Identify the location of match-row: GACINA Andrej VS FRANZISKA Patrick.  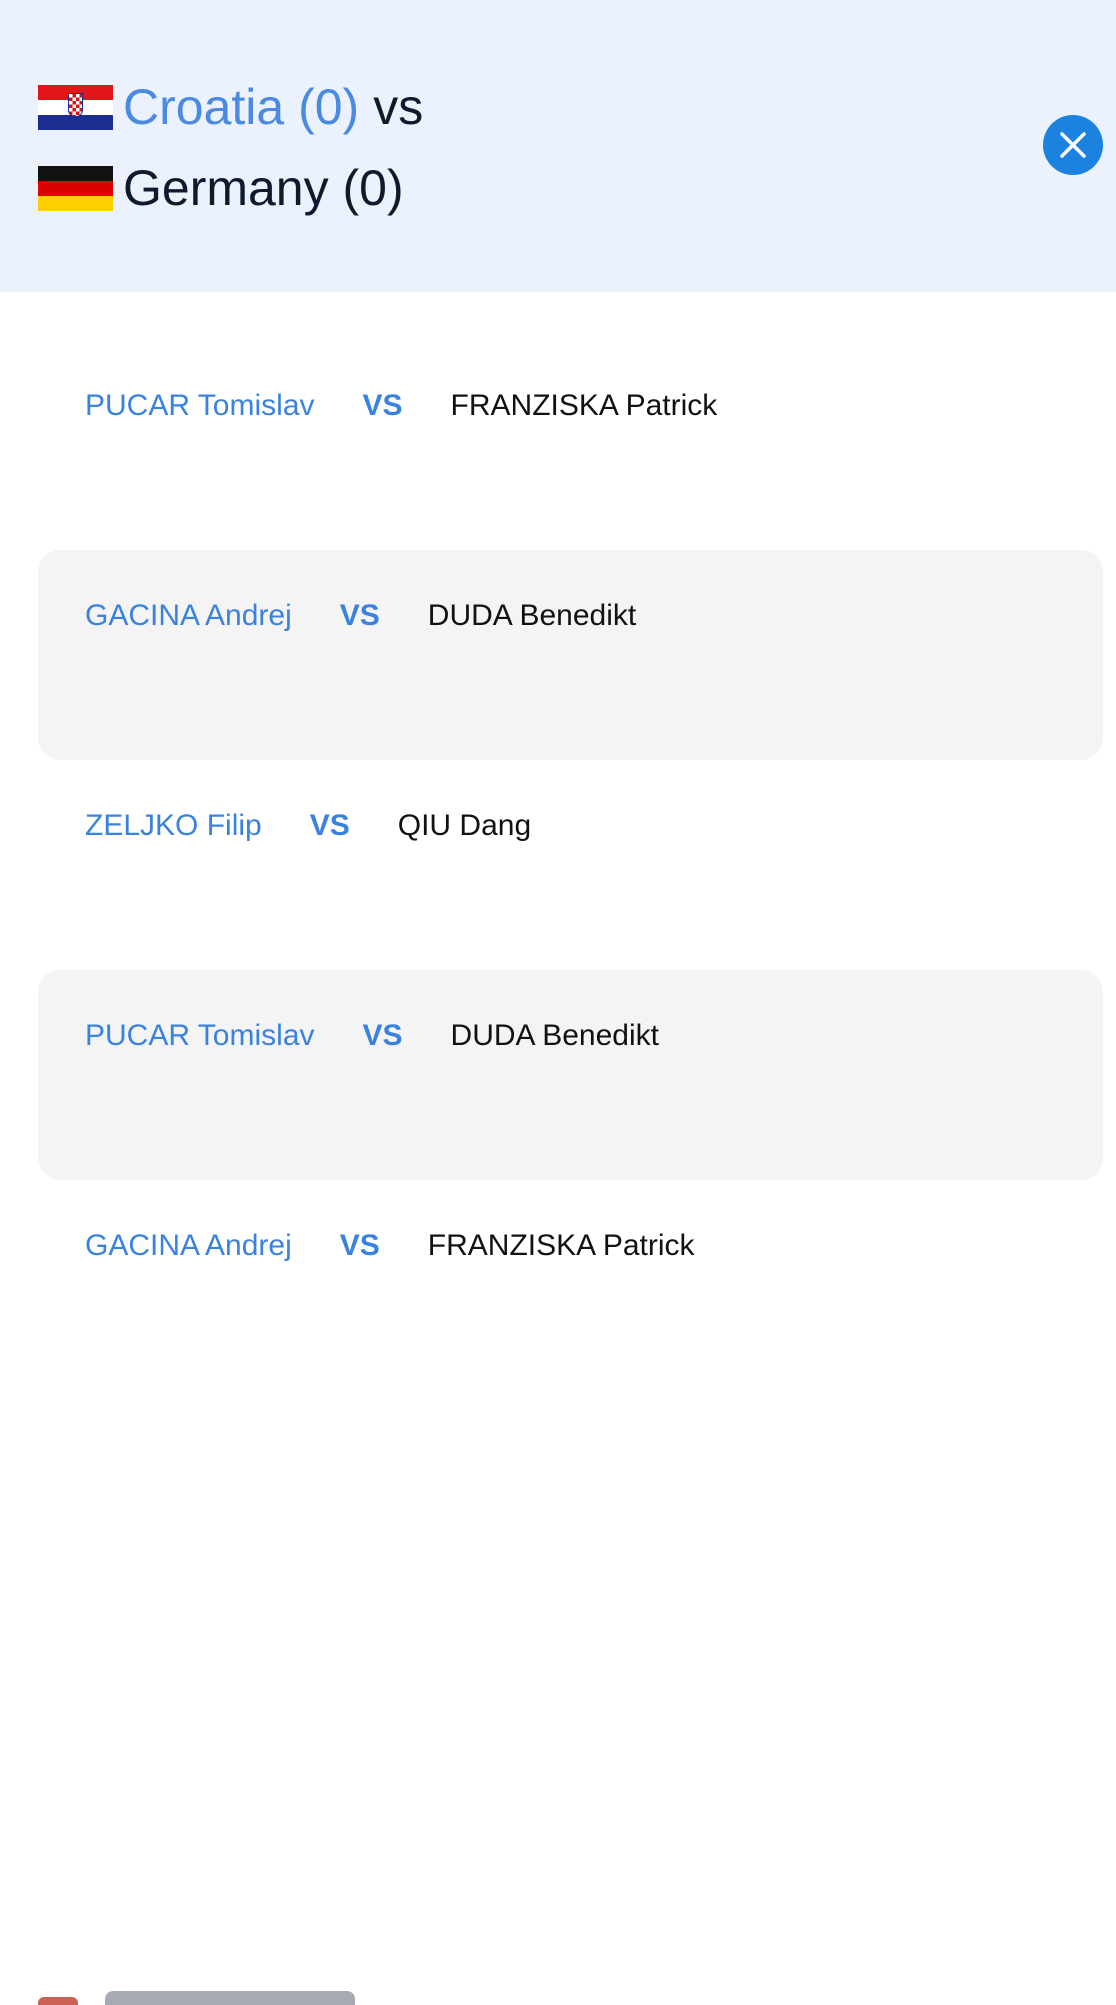
(570, 1285).